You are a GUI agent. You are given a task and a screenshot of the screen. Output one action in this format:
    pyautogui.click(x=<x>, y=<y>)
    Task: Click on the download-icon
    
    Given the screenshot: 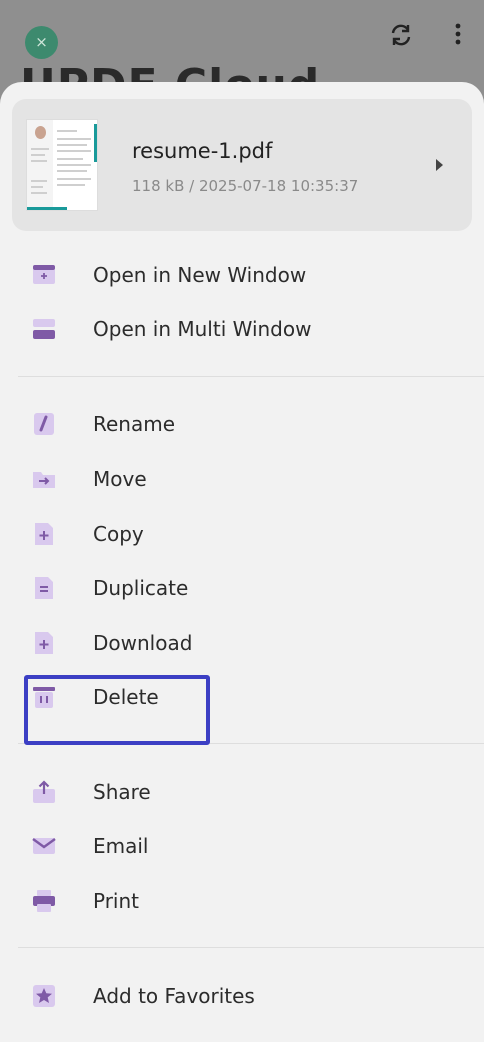 What is the action you would take?
    pyautogui.click(x=44, y=643)
    